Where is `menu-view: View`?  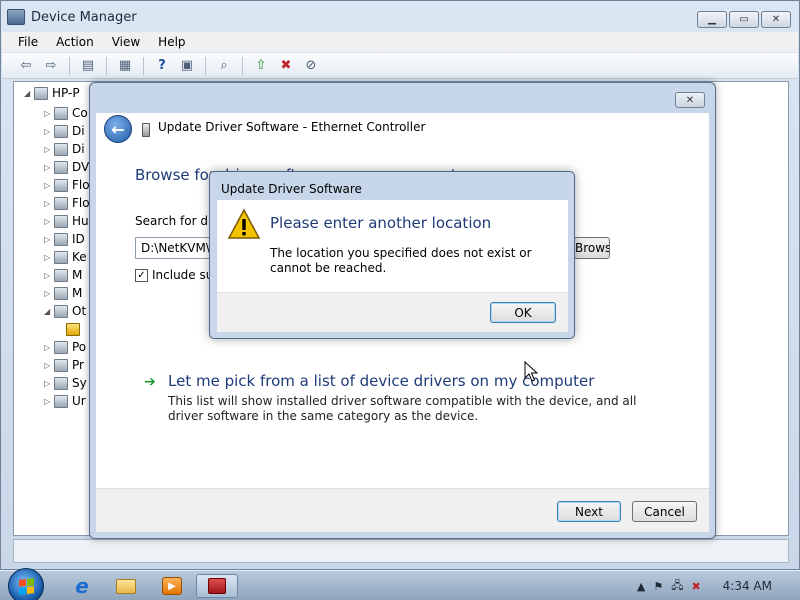 menu-view: View is located at coordinates (126, 42).